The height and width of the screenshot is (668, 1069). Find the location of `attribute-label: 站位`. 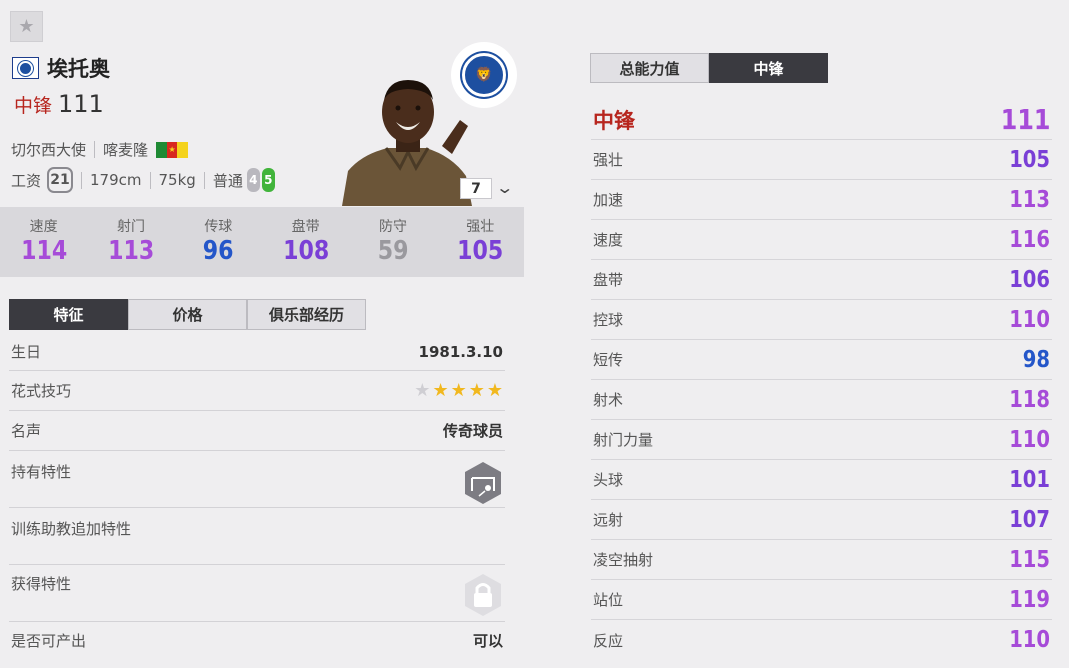

attribute-label: 站位 is located at coordinates (608, 600).